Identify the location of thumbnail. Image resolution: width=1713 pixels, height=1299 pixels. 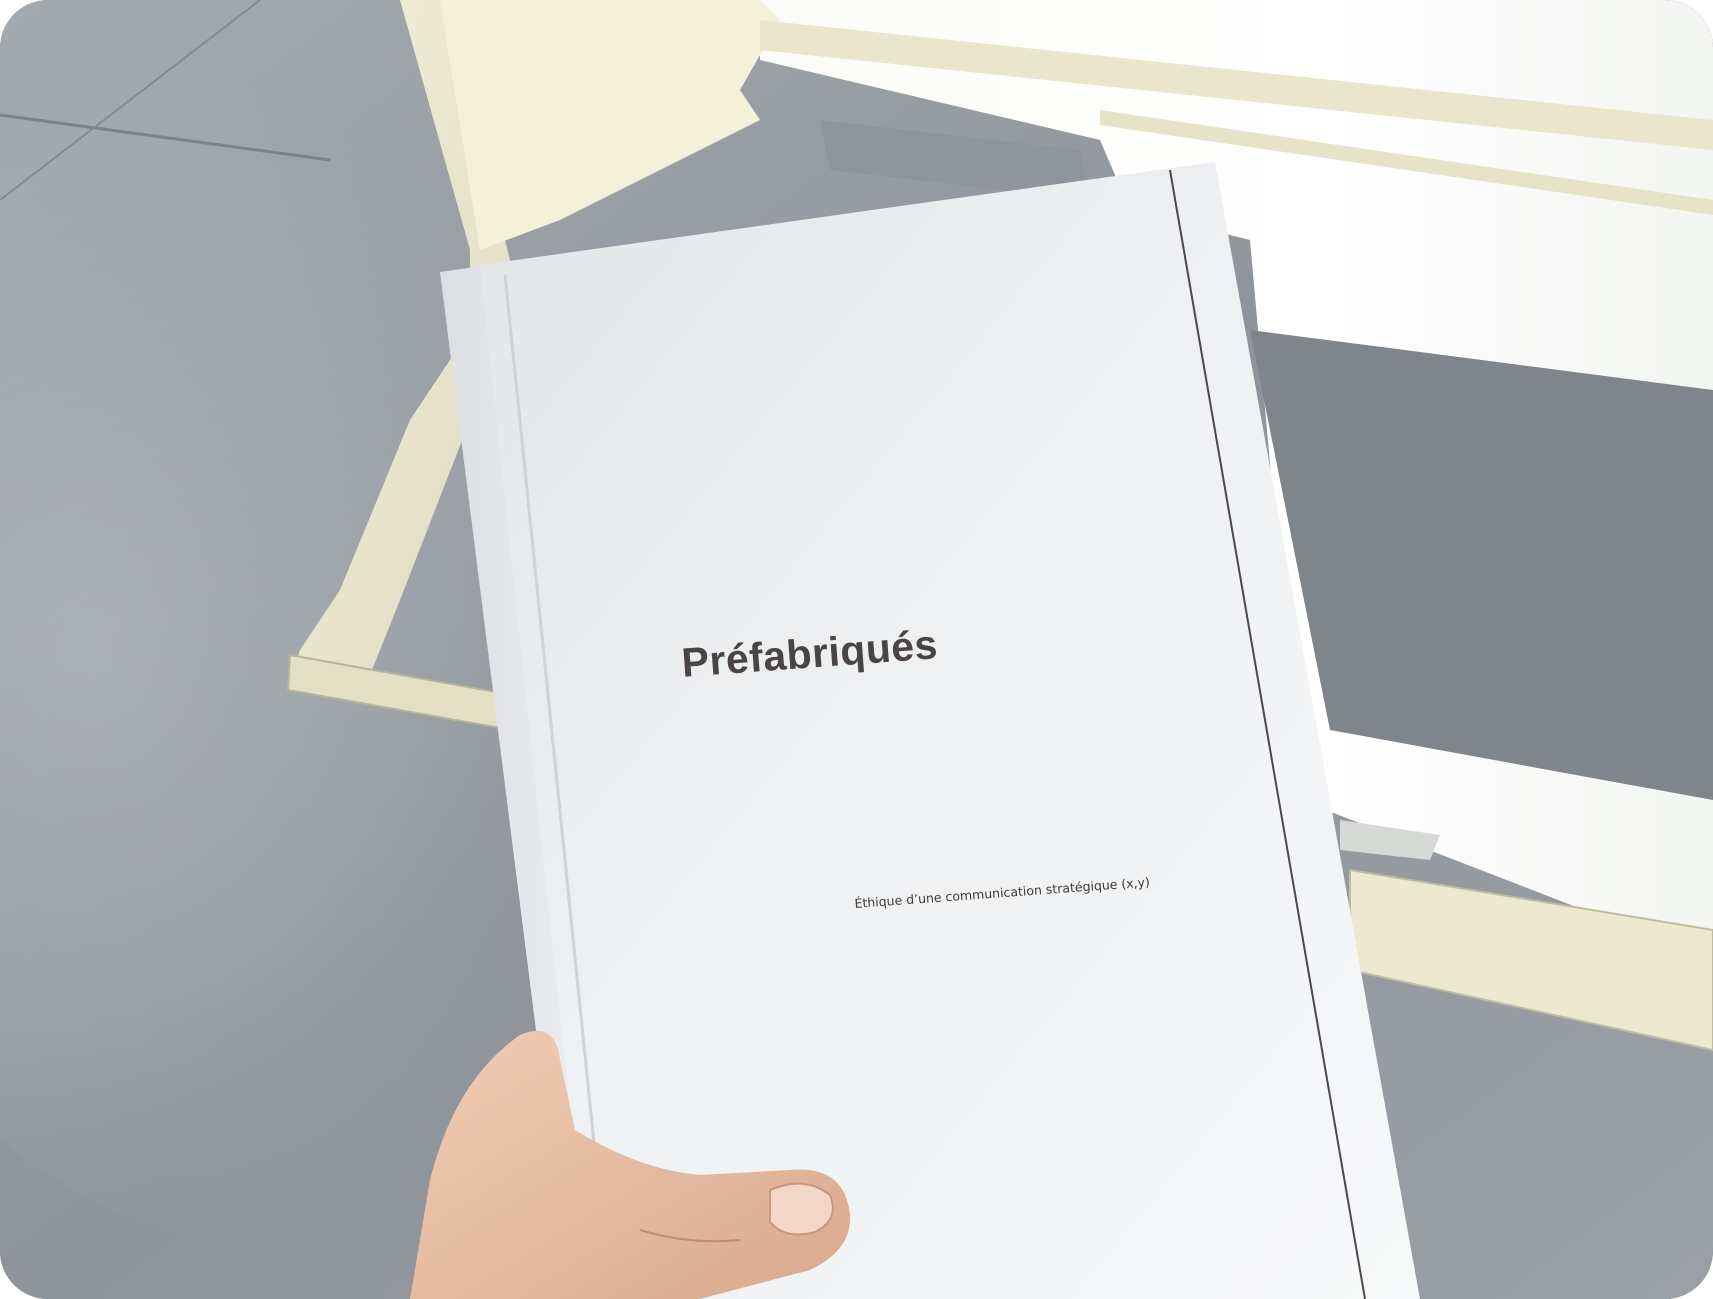
(801, 1209).